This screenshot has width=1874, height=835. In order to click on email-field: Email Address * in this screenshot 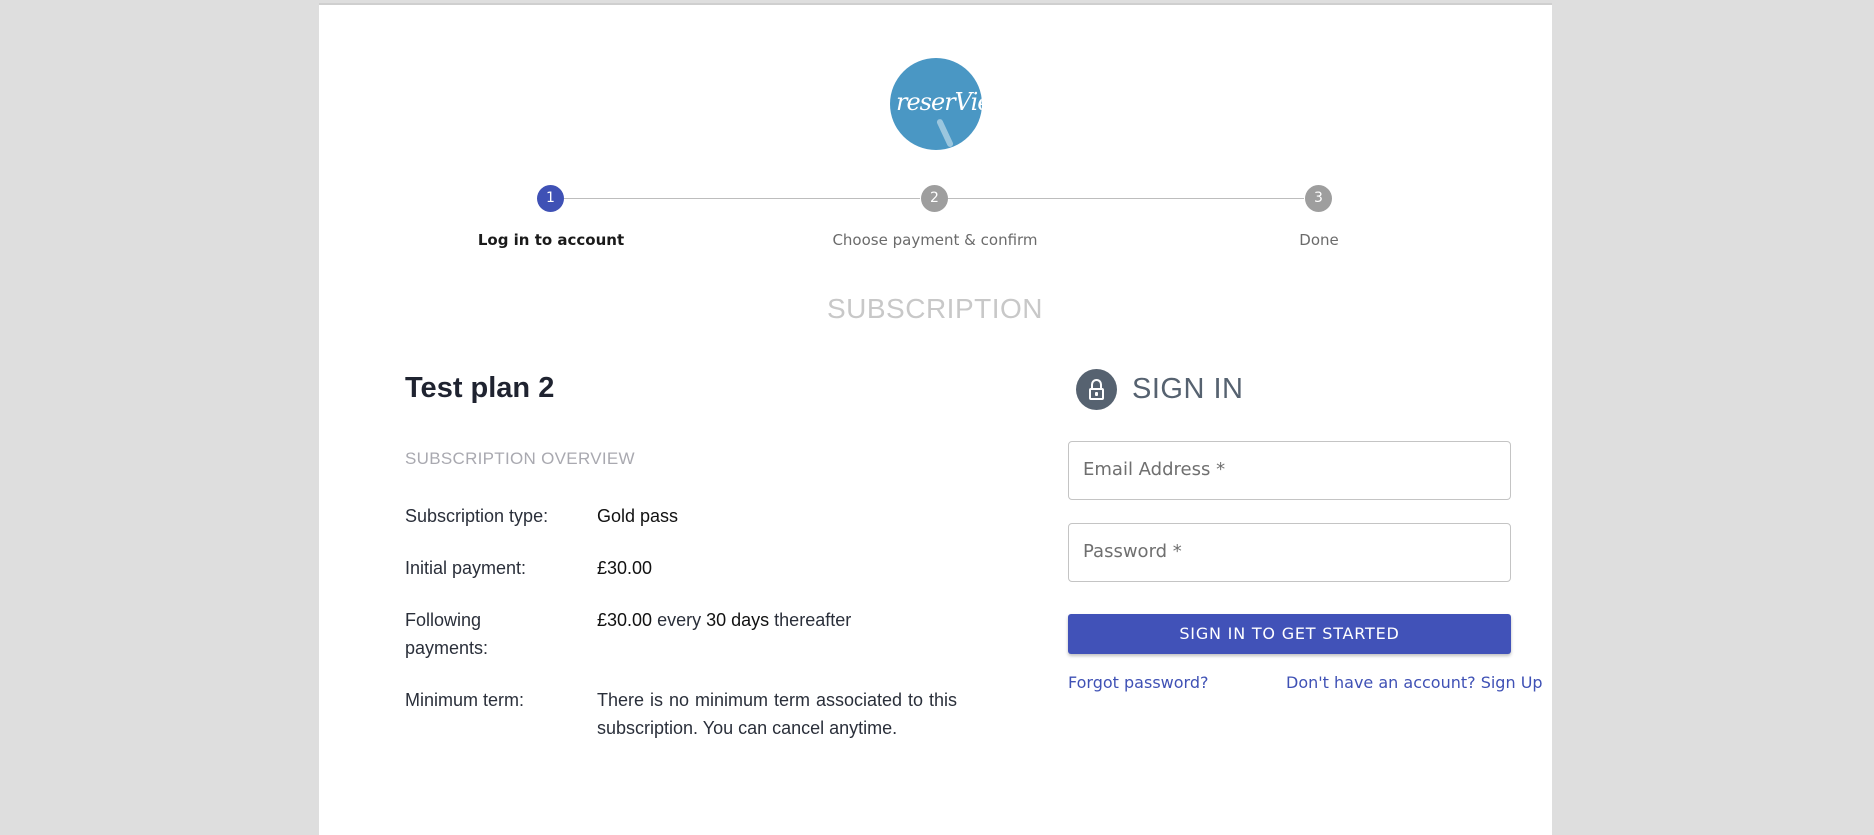, I will do `click(1289, 470)`.